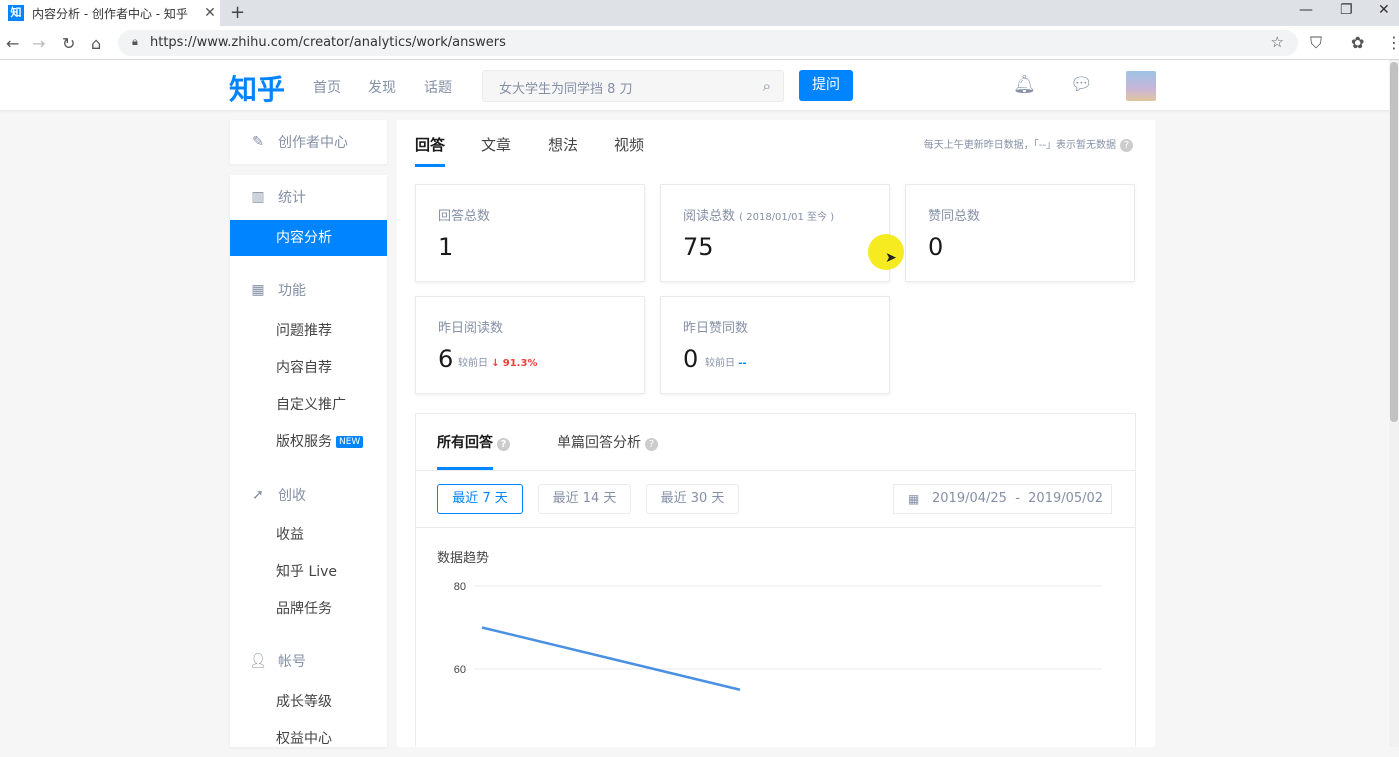 The image size is (1399, 757). What do you see at coordinates (307, 290) in the screenshot?
I see `sidebar-section-function: ▦ 功能` at bounding box center [307, 290].